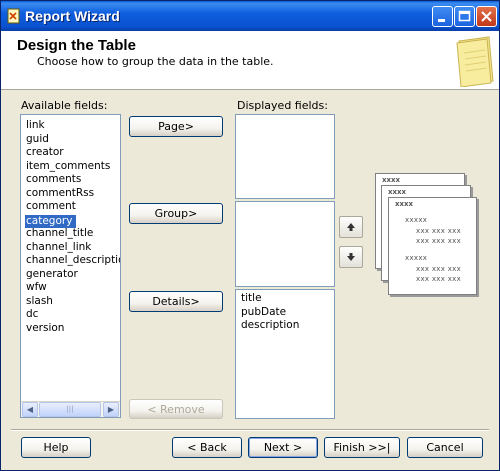 Image resolution: width=500 pixels, height=471 pixels. I want to click on back-button: < Back, so click(207, 447).